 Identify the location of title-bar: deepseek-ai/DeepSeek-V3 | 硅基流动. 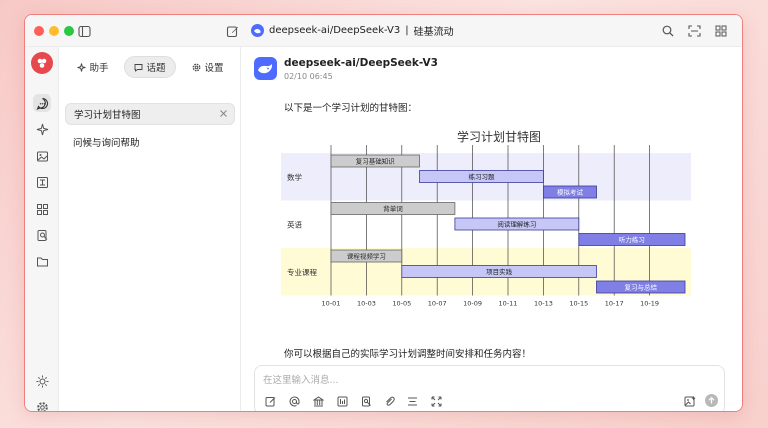
(383, 31).